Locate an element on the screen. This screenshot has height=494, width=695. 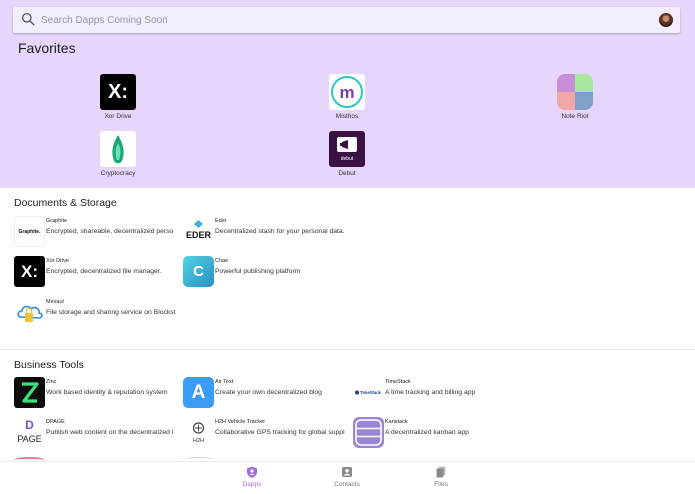
app-name: Chae is located at coordinates (222, 261).